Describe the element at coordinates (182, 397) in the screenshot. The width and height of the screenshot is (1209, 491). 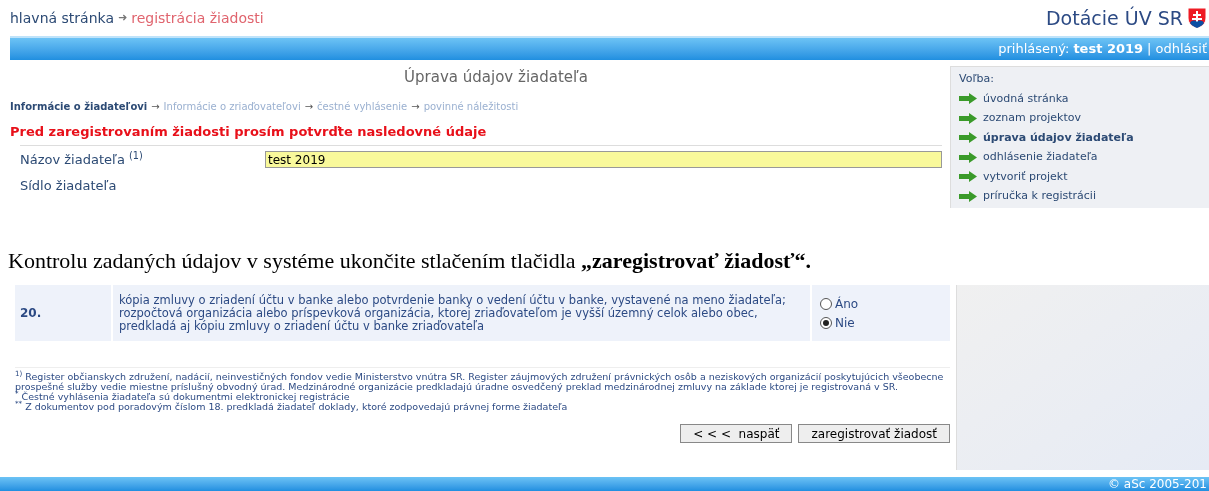
I see `footnote-text: $^{*}$ Čestné vyhlásenia žiadateľa sú dokumentmi elektronickej registrácie` at that location.